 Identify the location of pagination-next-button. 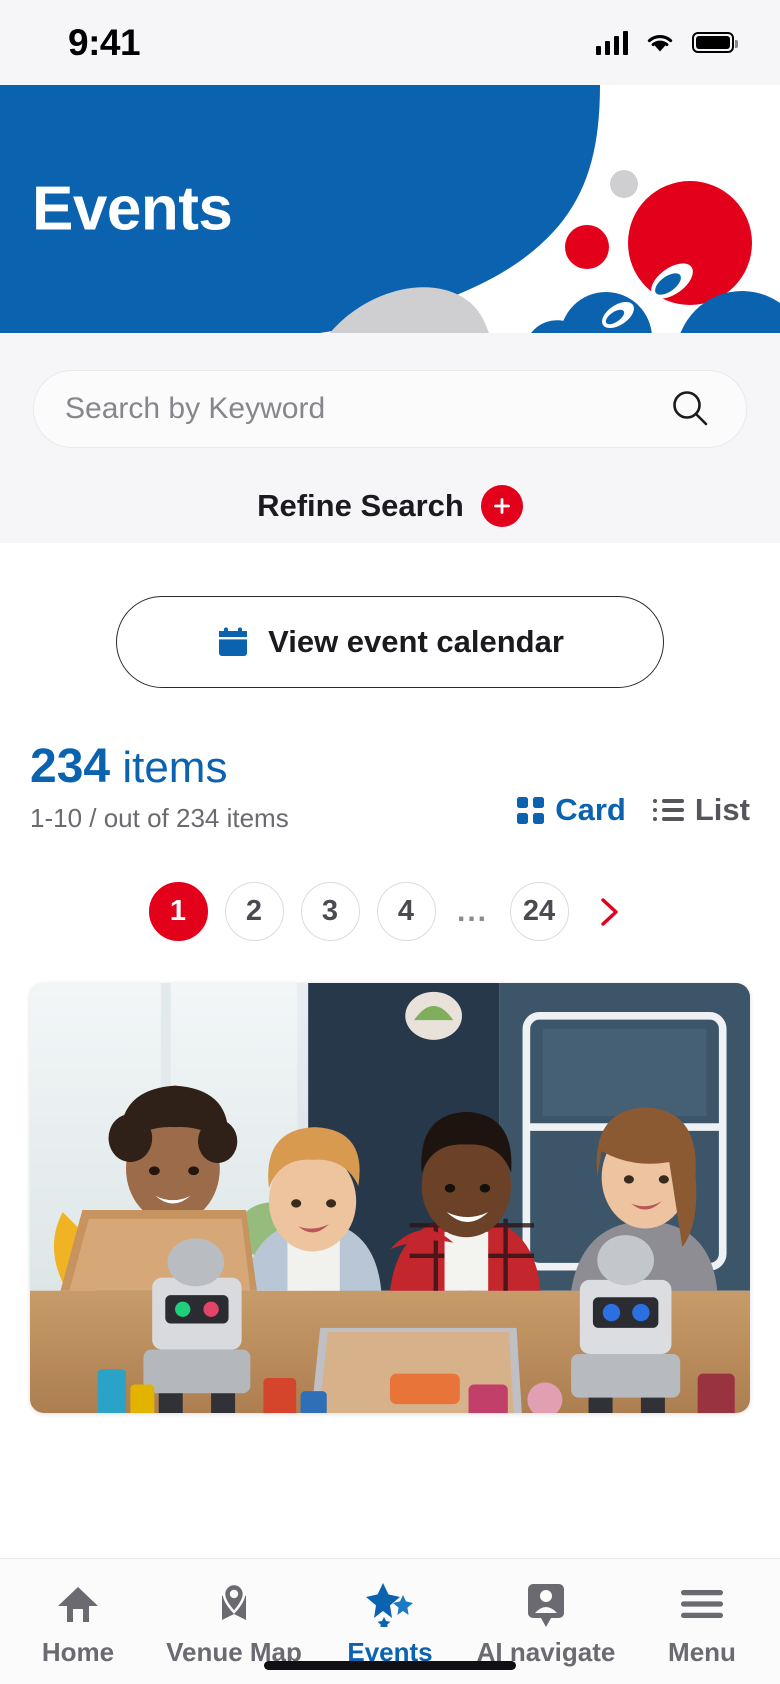
(609, 911).